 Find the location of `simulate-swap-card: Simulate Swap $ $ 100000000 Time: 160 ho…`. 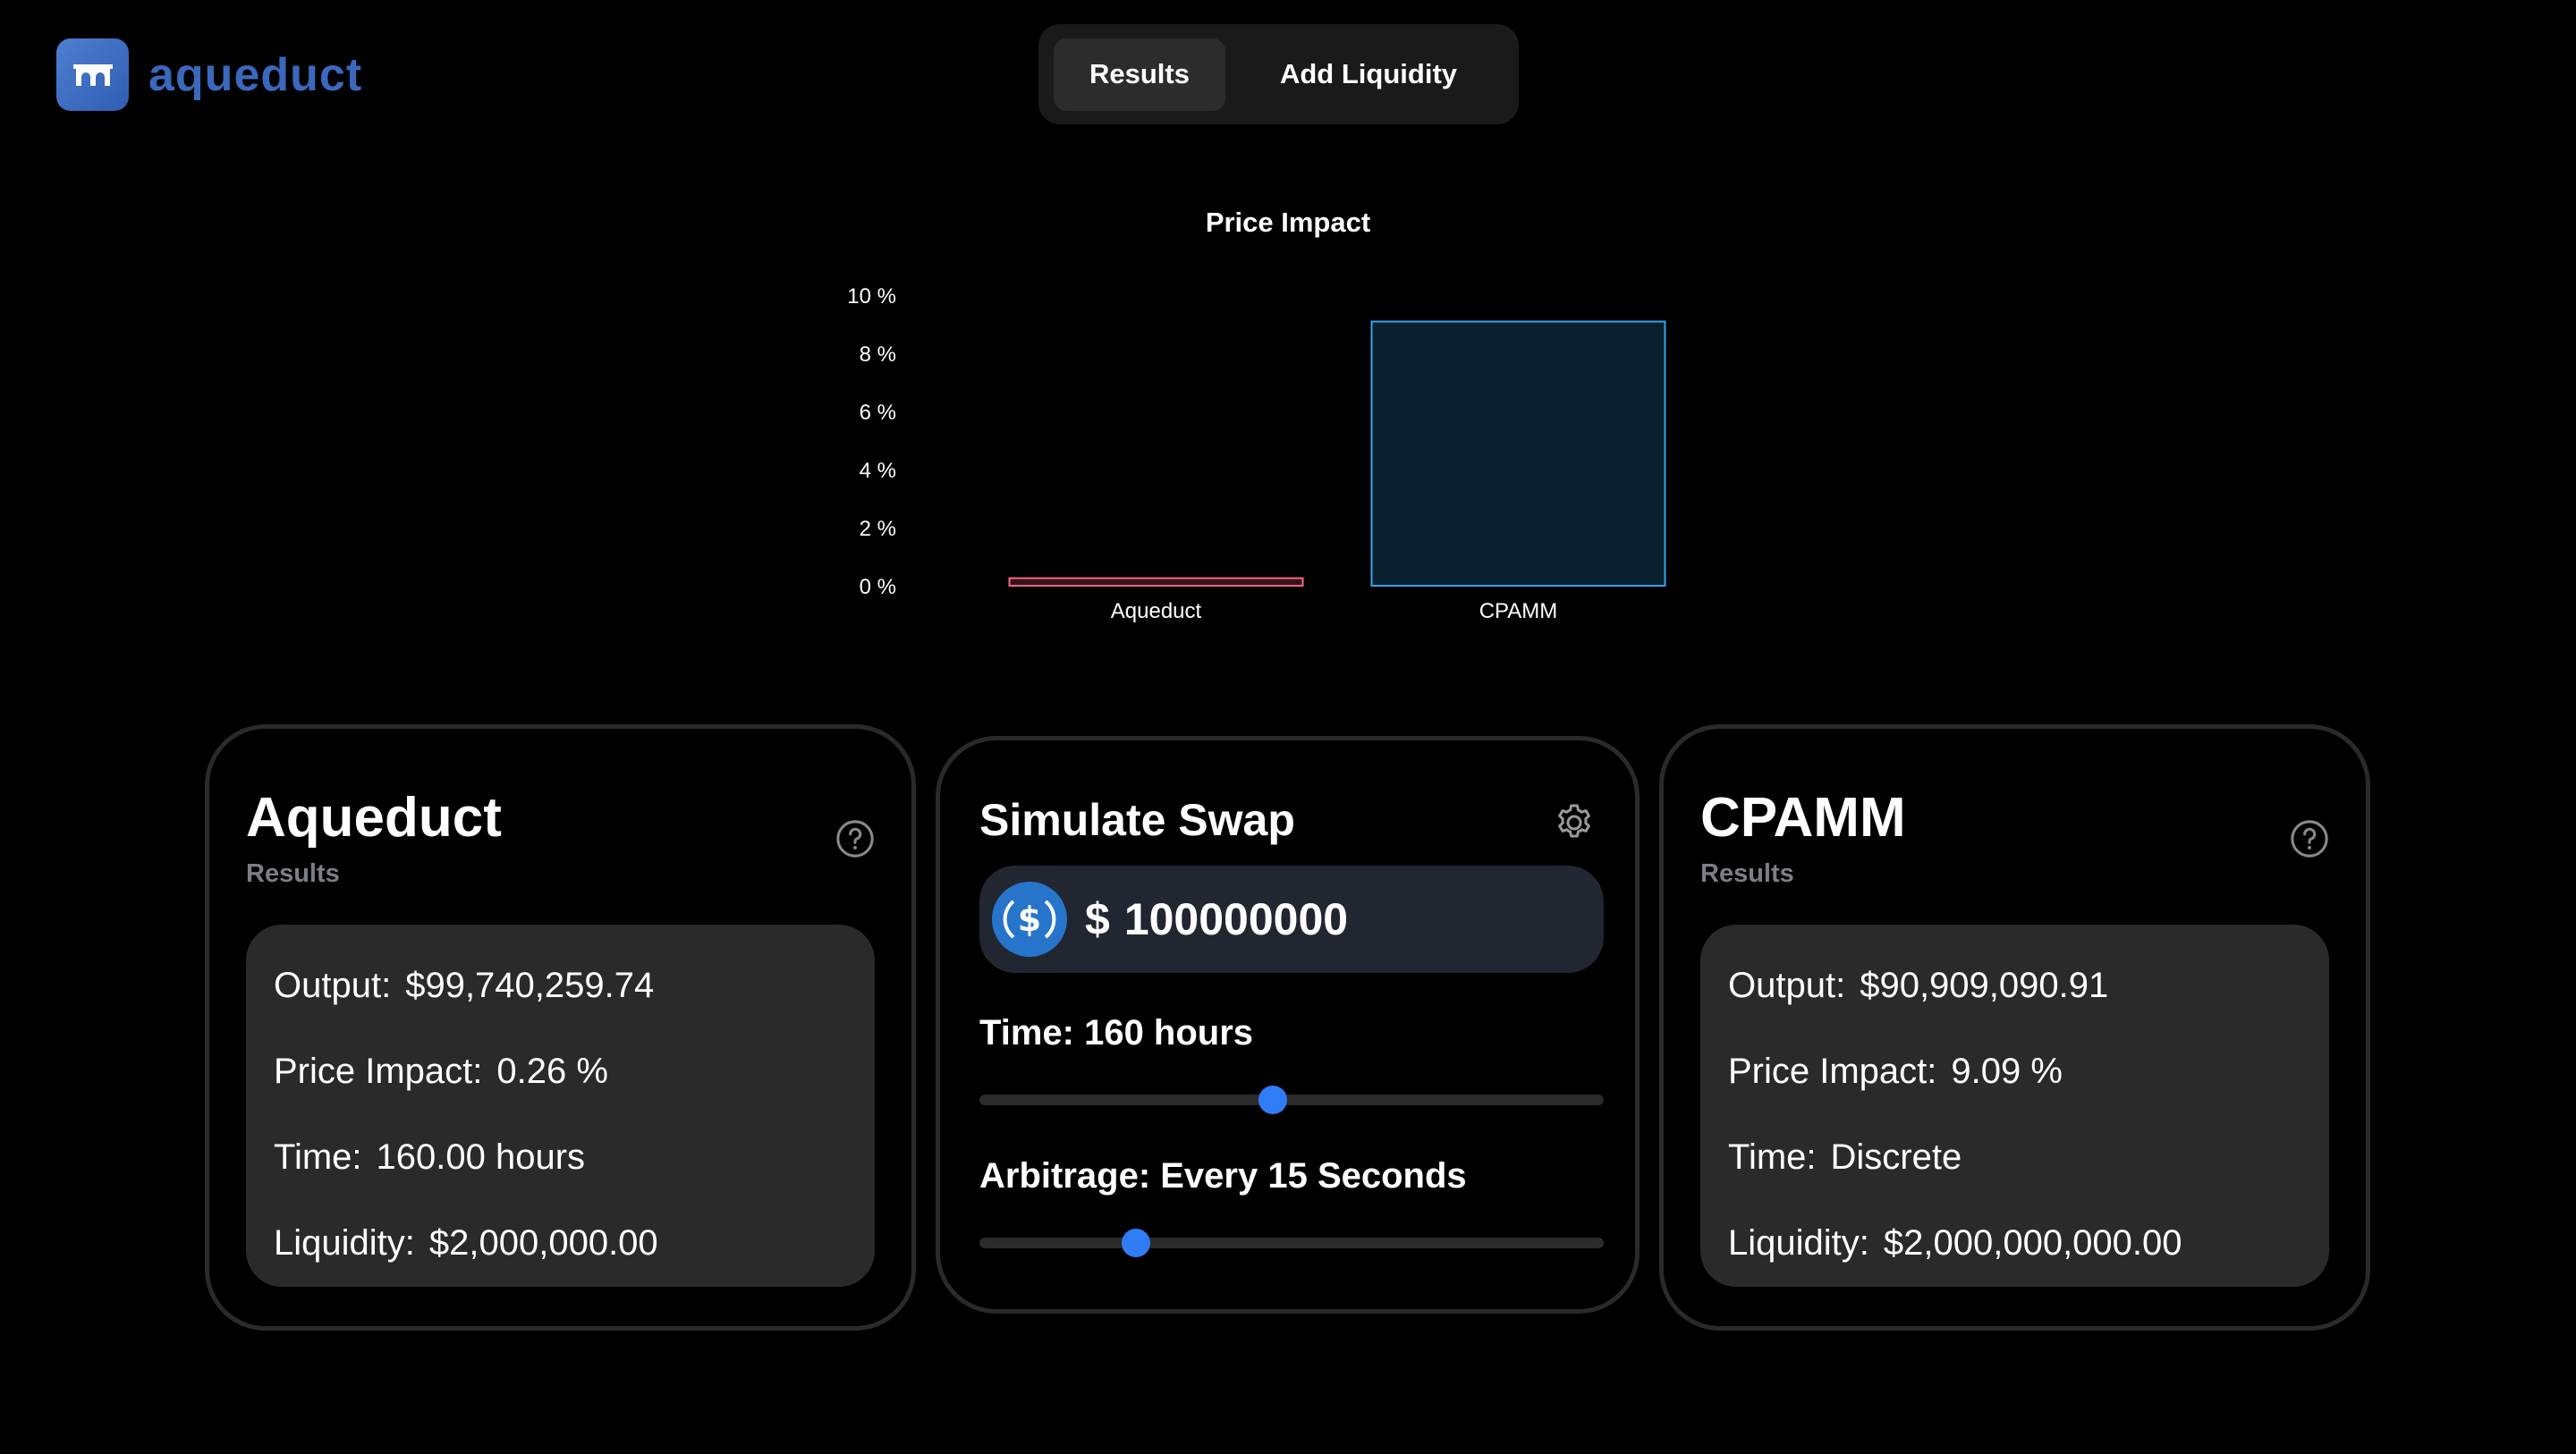

simulate-swap-card: Simulate Swap $ $ 100000000 Time: 160 ho… is located at coordinates (1288, 1025).